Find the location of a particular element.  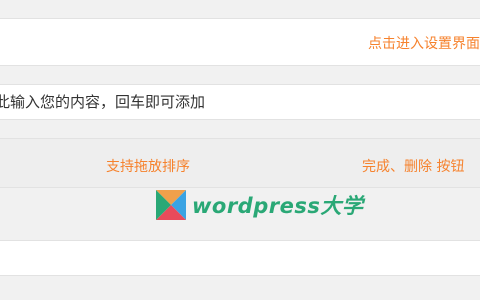

todo-input is located at coordinates (240, 102).